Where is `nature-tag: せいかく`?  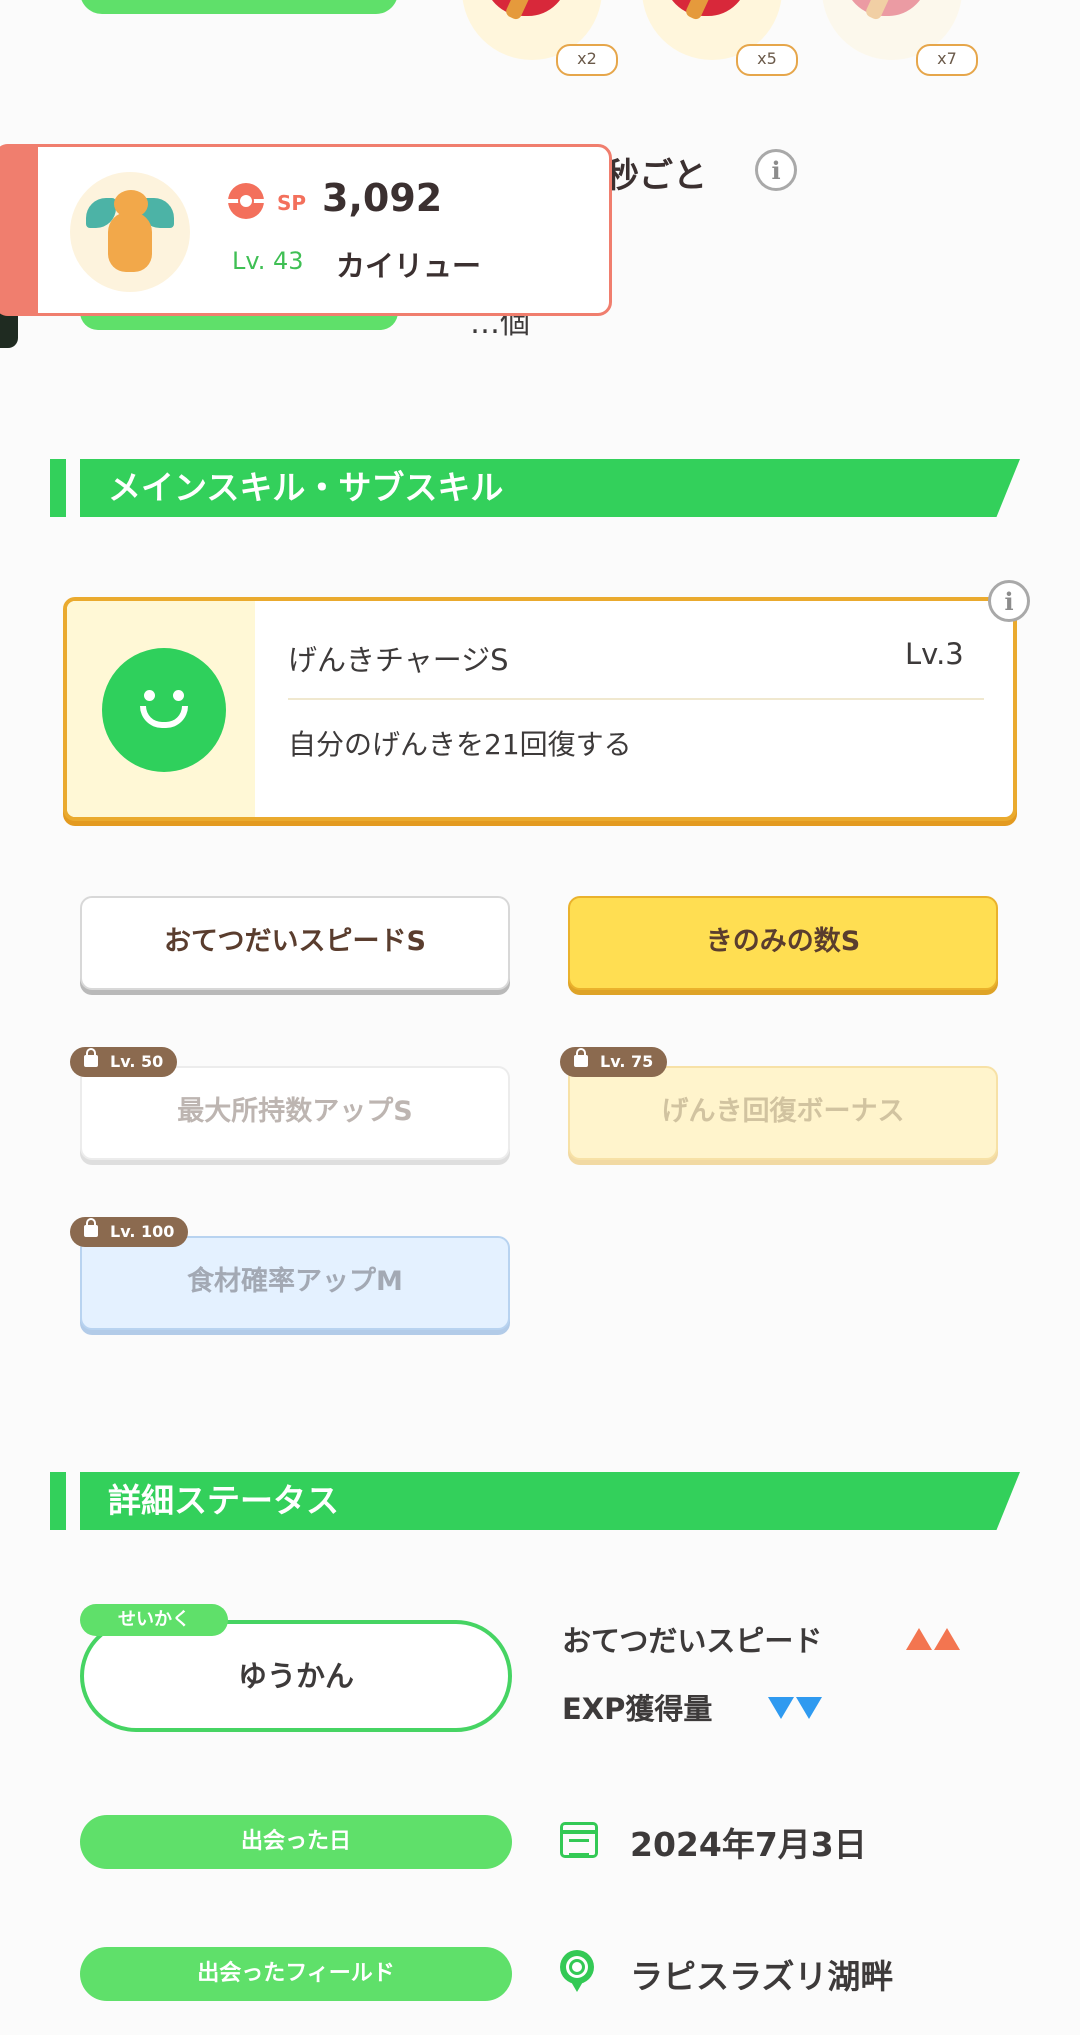
nature-tag: せいかく is located at coordinates (154, 1620).